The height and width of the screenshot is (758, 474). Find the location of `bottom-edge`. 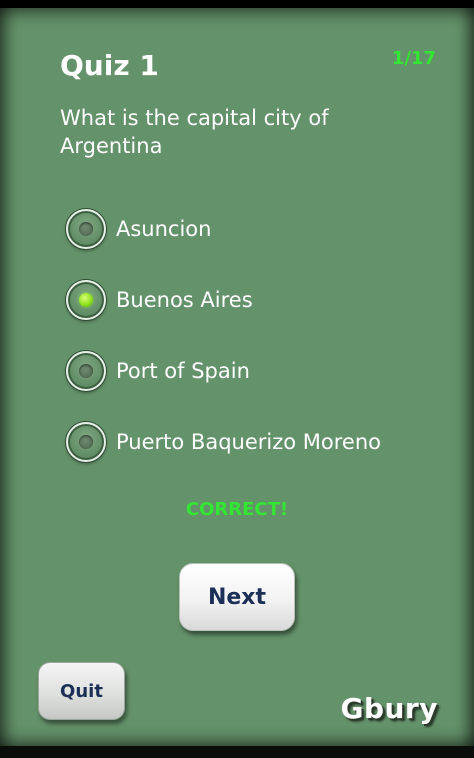

bottom-edge is located at coordinates (237, 752).